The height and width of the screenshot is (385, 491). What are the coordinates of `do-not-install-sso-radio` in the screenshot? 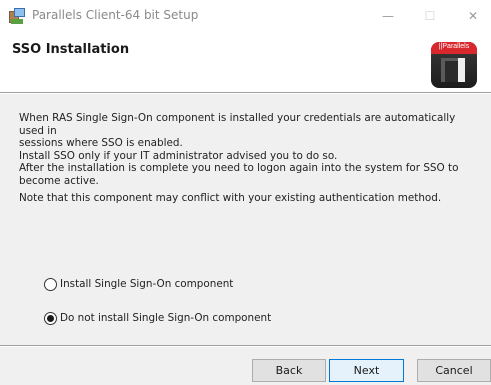 It's located at (50, 318).